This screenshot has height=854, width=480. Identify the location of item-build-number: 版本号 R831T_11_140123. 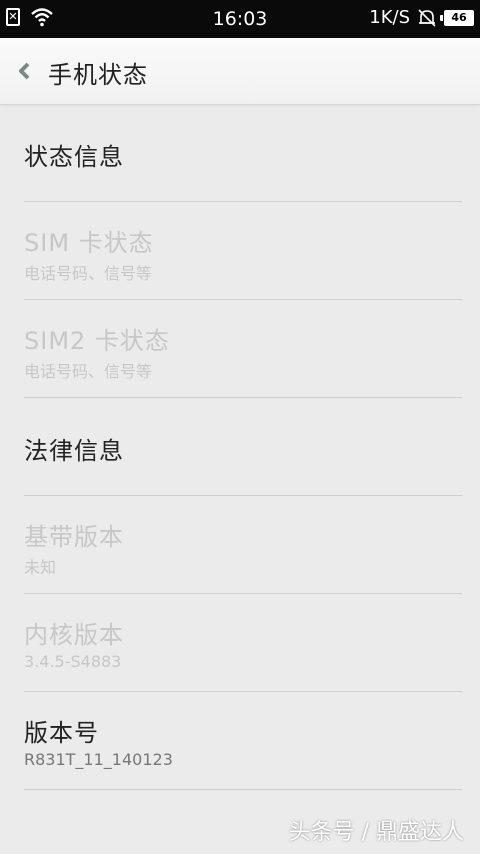
(243, 741).